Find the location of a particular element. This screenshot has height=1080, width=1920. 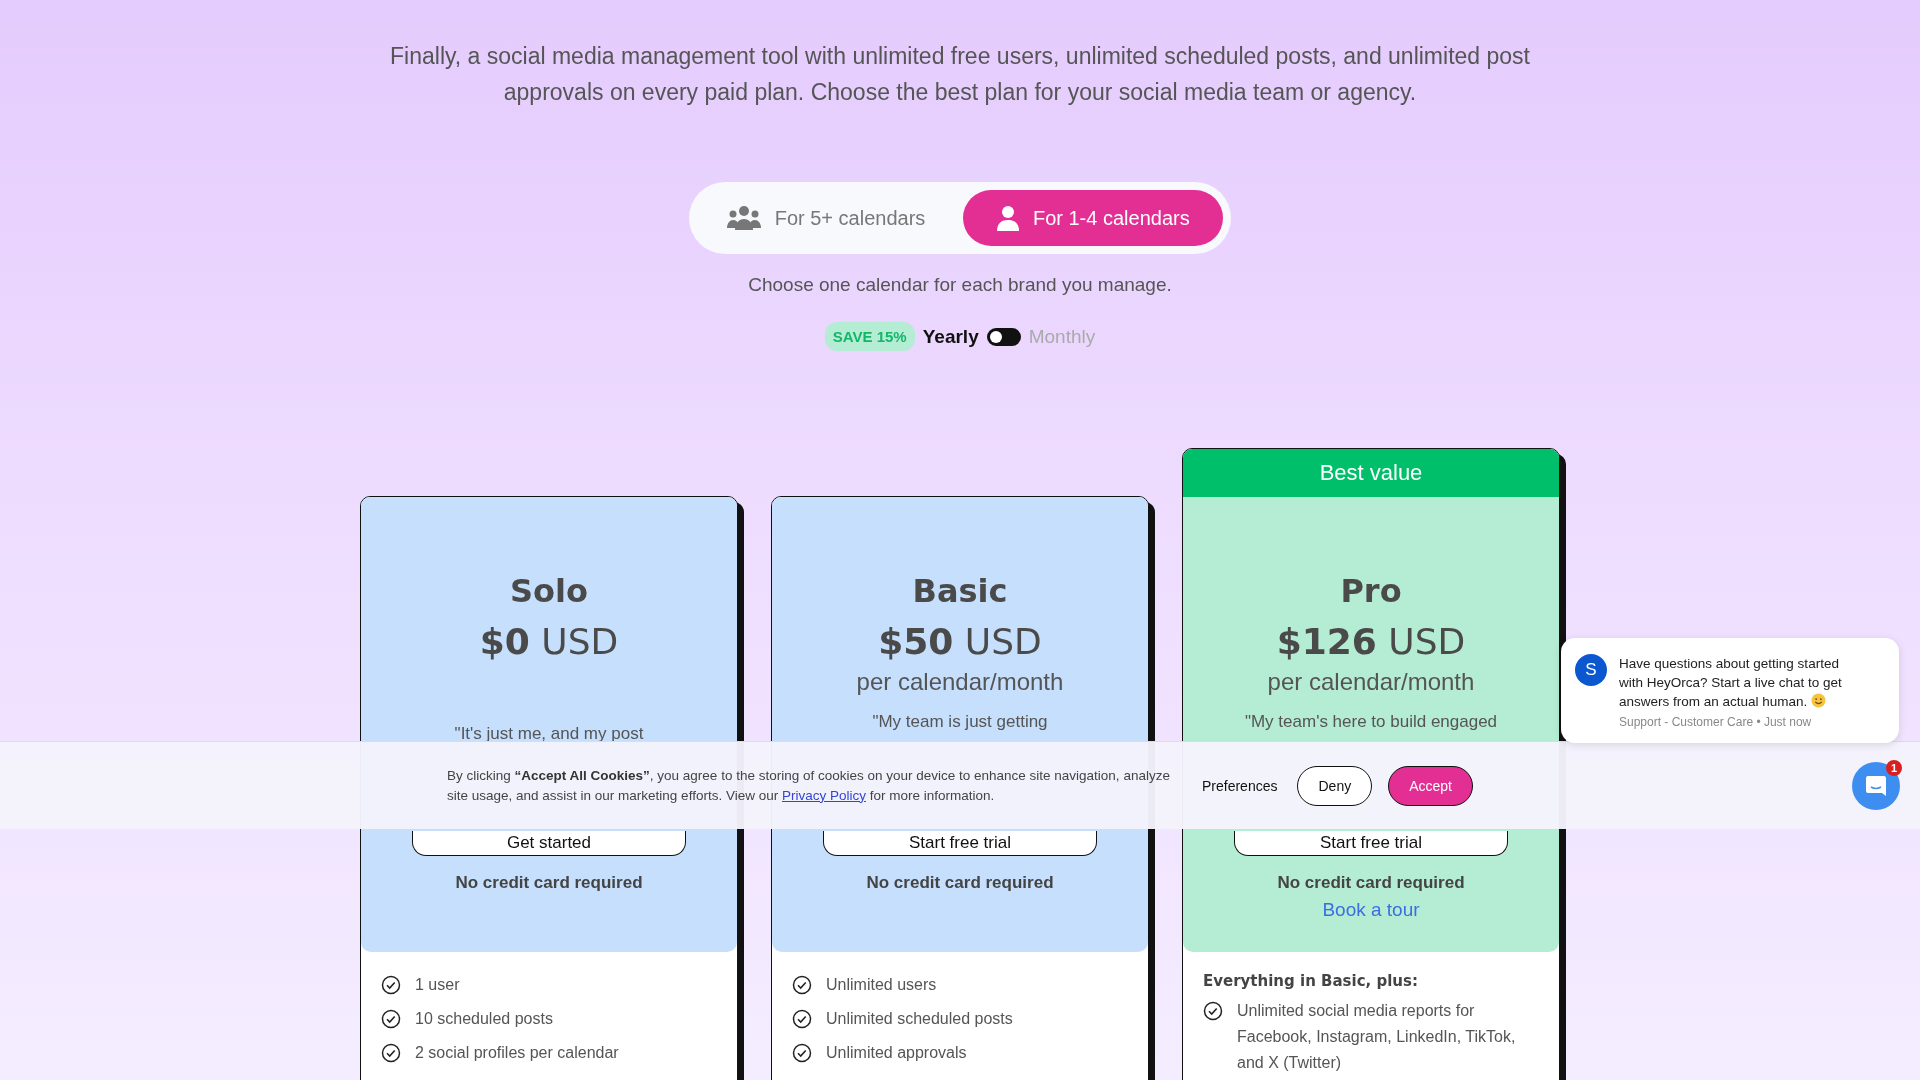

plan-price: $0 USD is located at coordinates (549, 641).